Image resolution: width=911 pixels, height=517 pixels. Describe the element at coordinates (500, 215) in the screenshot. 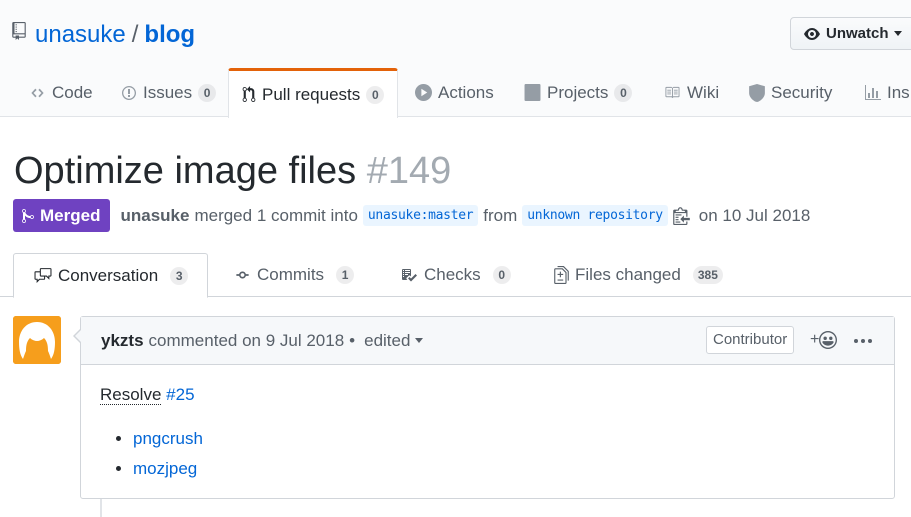

I see `from-text: from` at that location.